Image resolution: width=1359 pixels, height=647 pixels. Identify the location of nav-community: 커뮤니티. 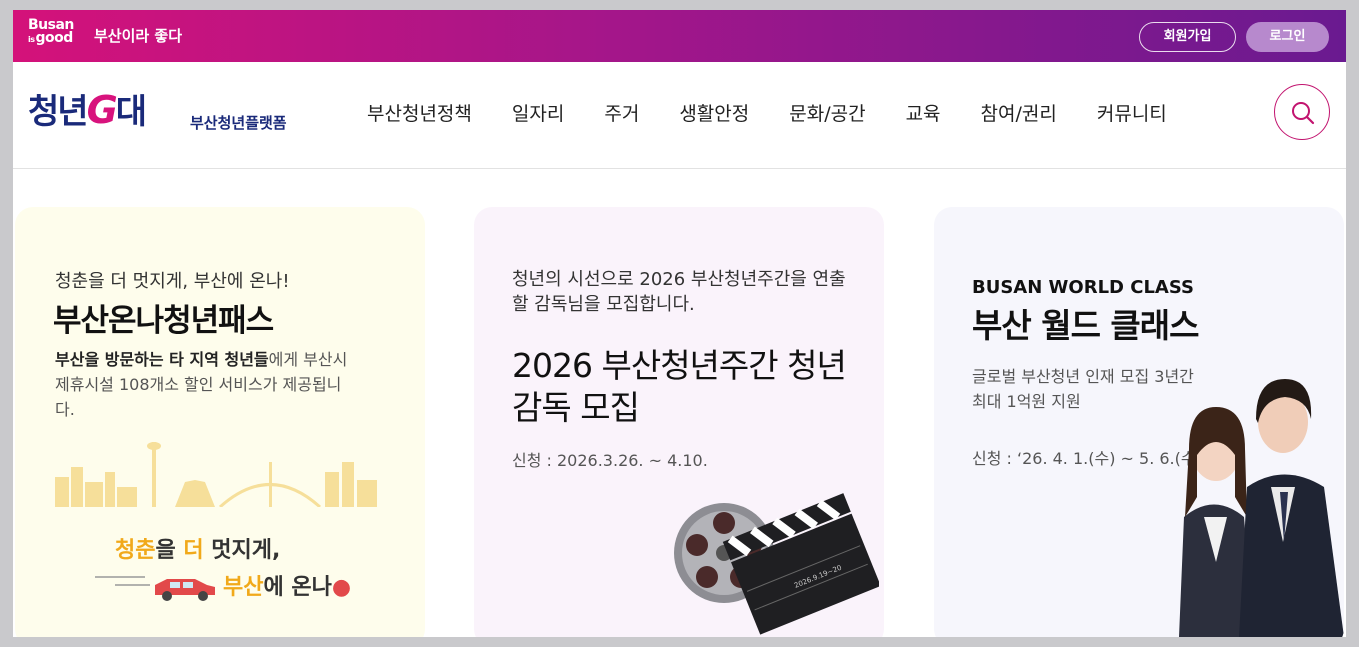
(1132, 112).